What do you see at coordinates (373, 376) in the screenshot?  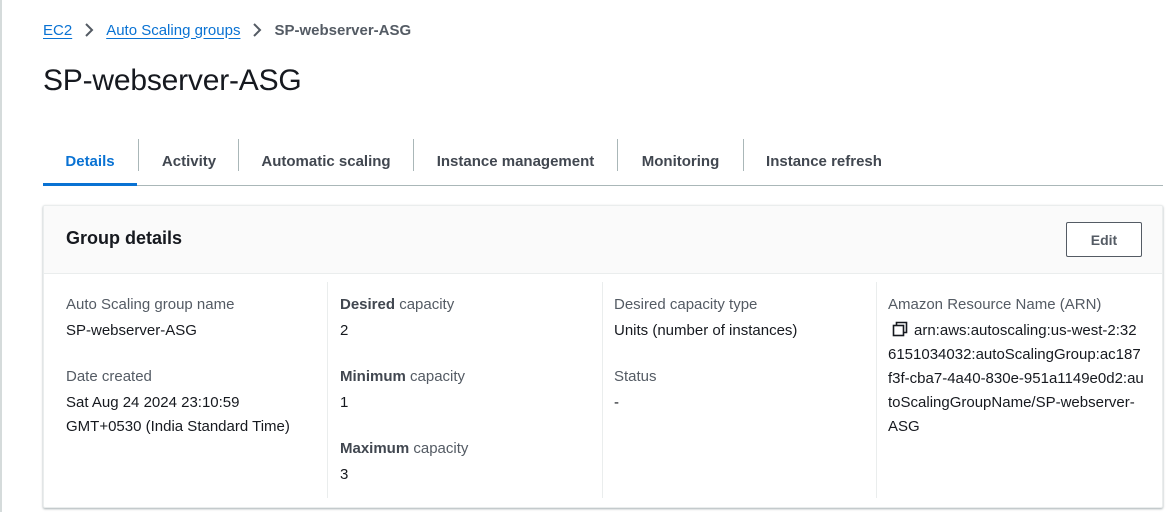 I see `minimum-bold: Minimum` at bounding box center [373, 376].